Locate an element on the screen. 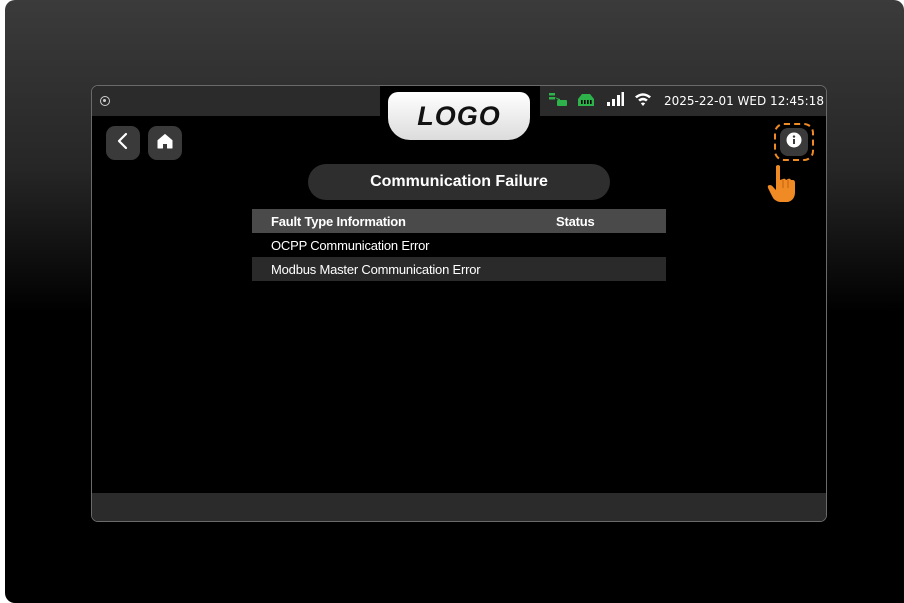 Image resolution: width=904 pixels, height=603 pixels. page-title: Communication Failure is located at coordinates (459, 182).